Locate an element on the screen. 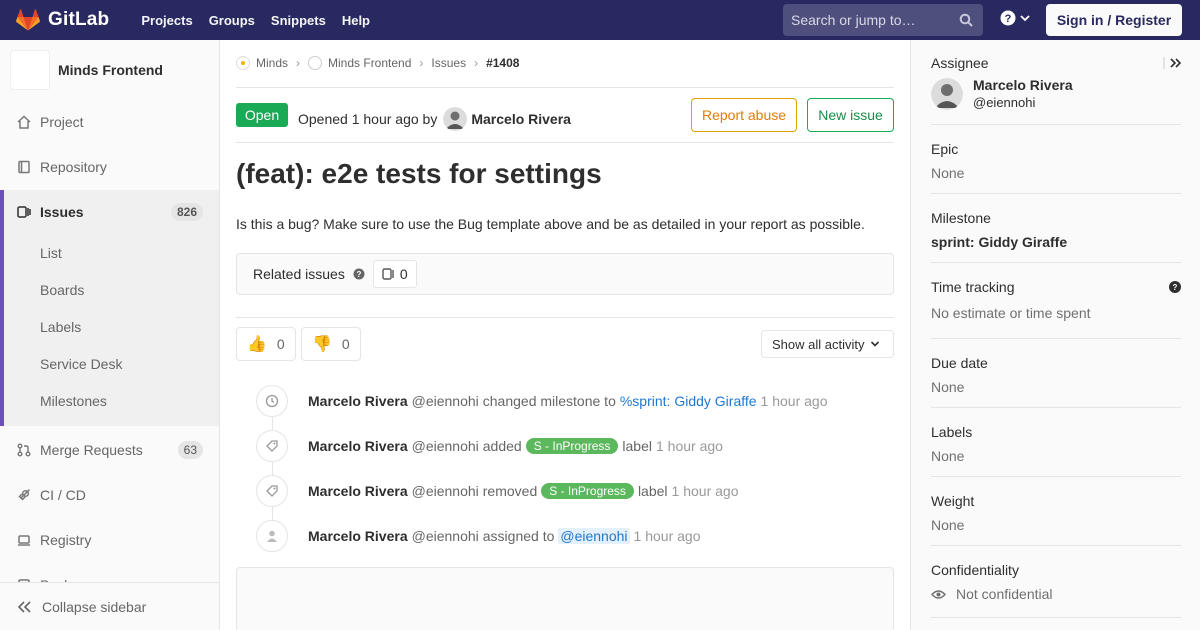  note-suffix: label is located at coordinates (637, 446).